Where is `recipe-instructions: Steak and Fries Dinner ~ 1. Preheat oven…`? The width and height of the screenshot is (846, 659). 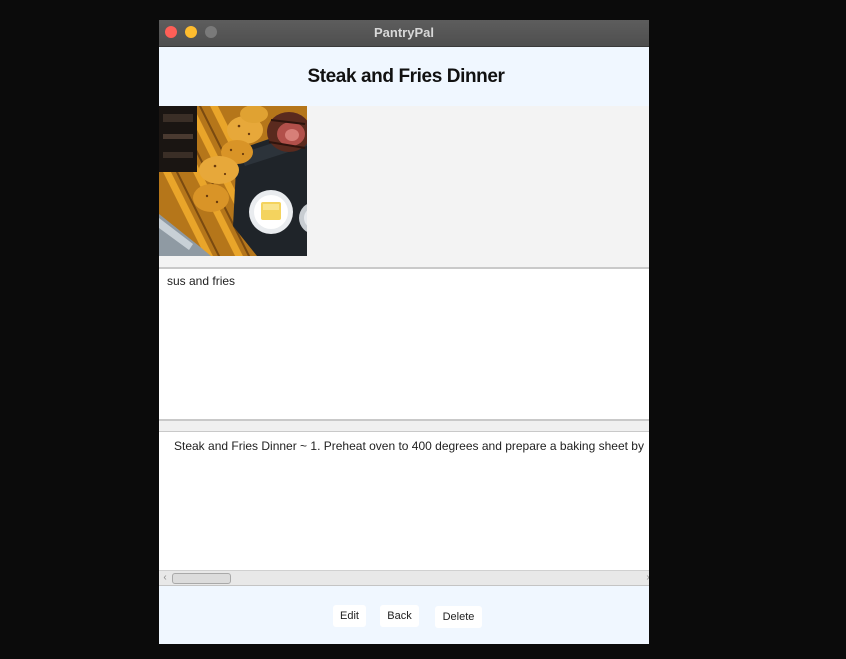
recipe-instructions: Steak and Fries Dinner ~ 1. Preheat oven… is located at coordinates (409, 446).